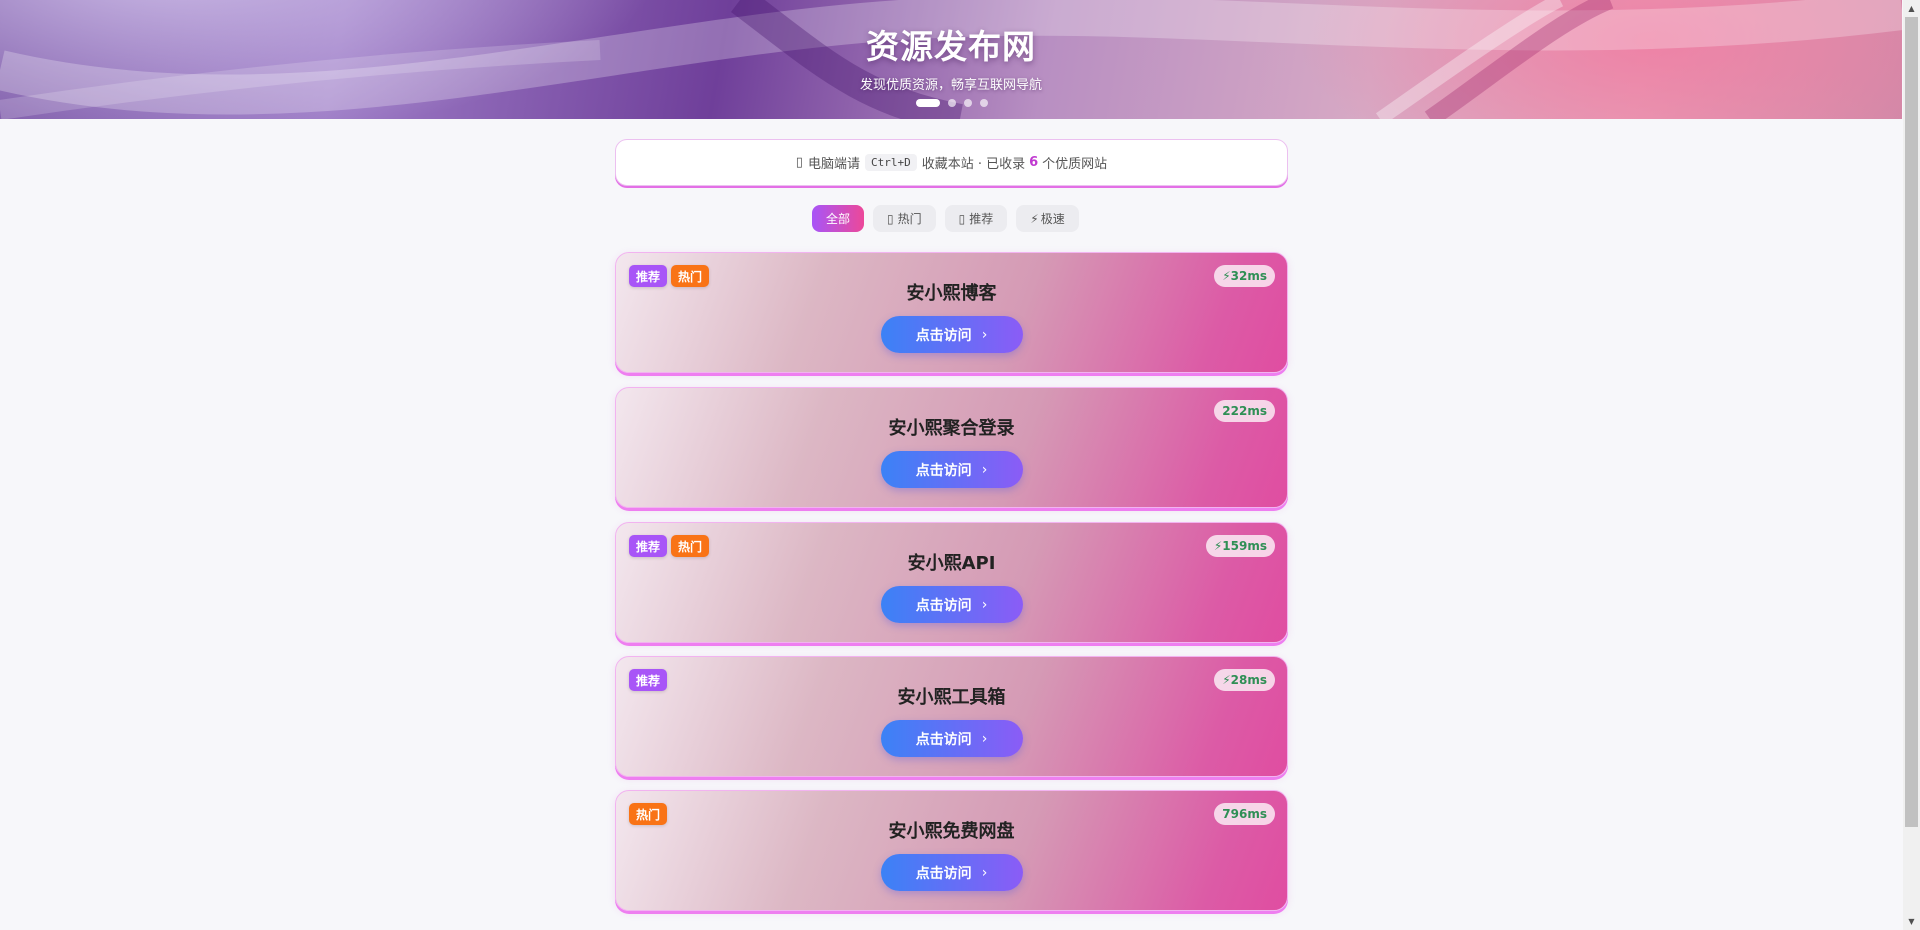 The width and height of the screenshot is (1920, 930). What do you see at coordinates (951, 428) in the screenshot?
I see `card-title: 安小熙聚合登录` at bounding box center [951, 428].